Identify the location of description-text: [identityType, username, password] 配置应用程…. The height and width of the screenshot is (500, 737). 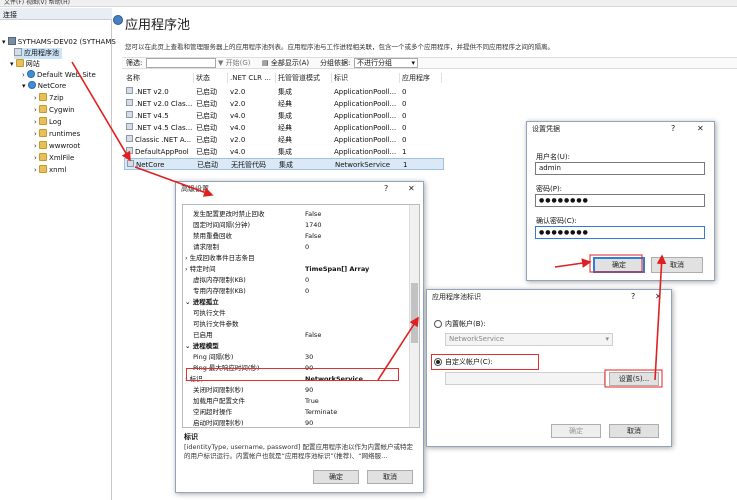
(298, 451).